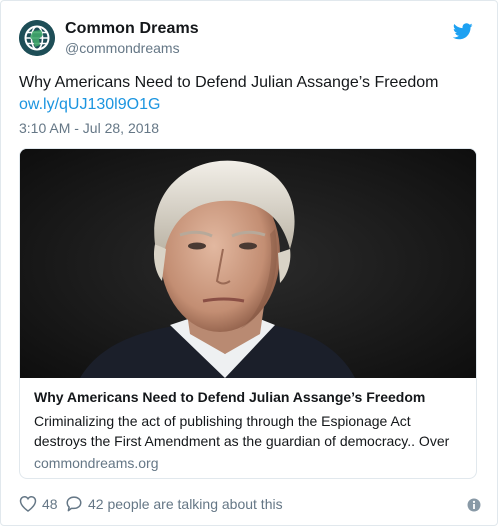 This screenshot has height=528, width=500. Describe the element at coordinates (50, 503) in the screenshot. I see `like-count: 48` at that location.